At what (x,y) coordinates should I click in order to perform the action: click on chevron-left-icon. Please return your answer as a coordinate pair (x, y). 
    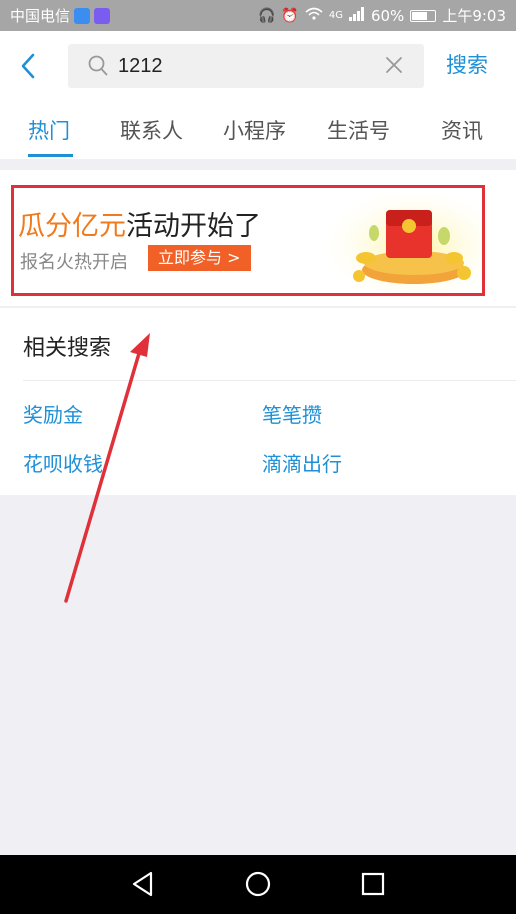
    Looking at the image, I should click on (28, 66).